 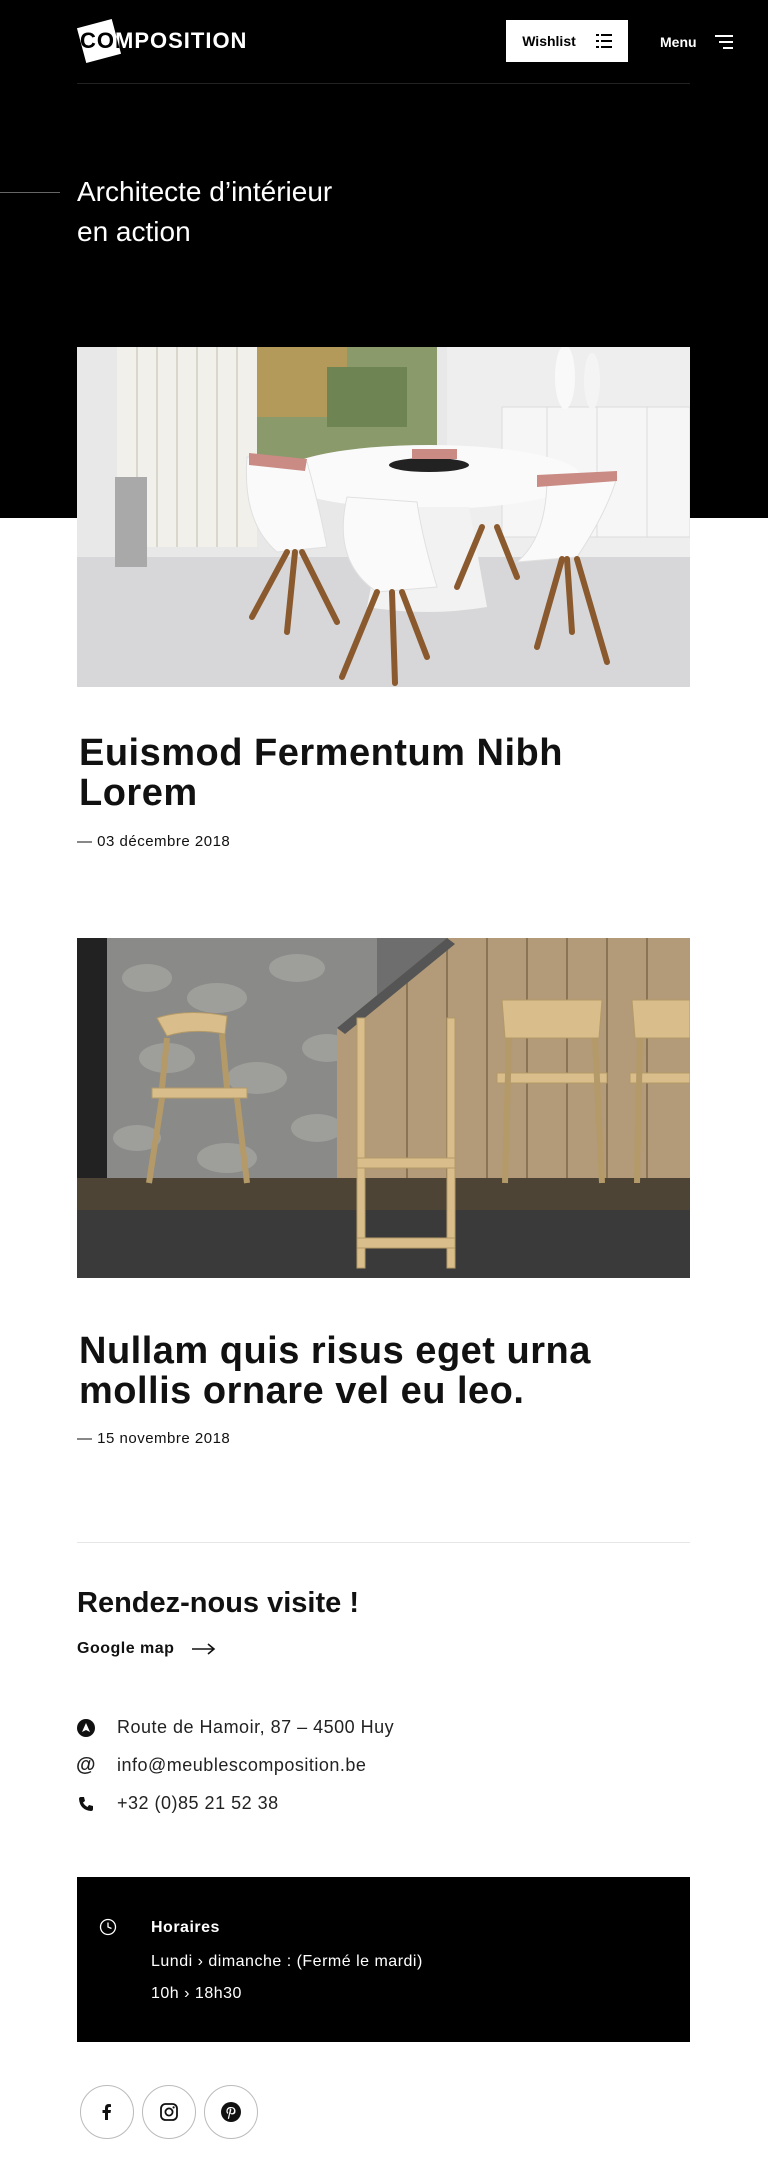 What do you see at coordinates (86, 1804) in the screenshot?
I see `phone-icon` at bounding box center [86, 1804].